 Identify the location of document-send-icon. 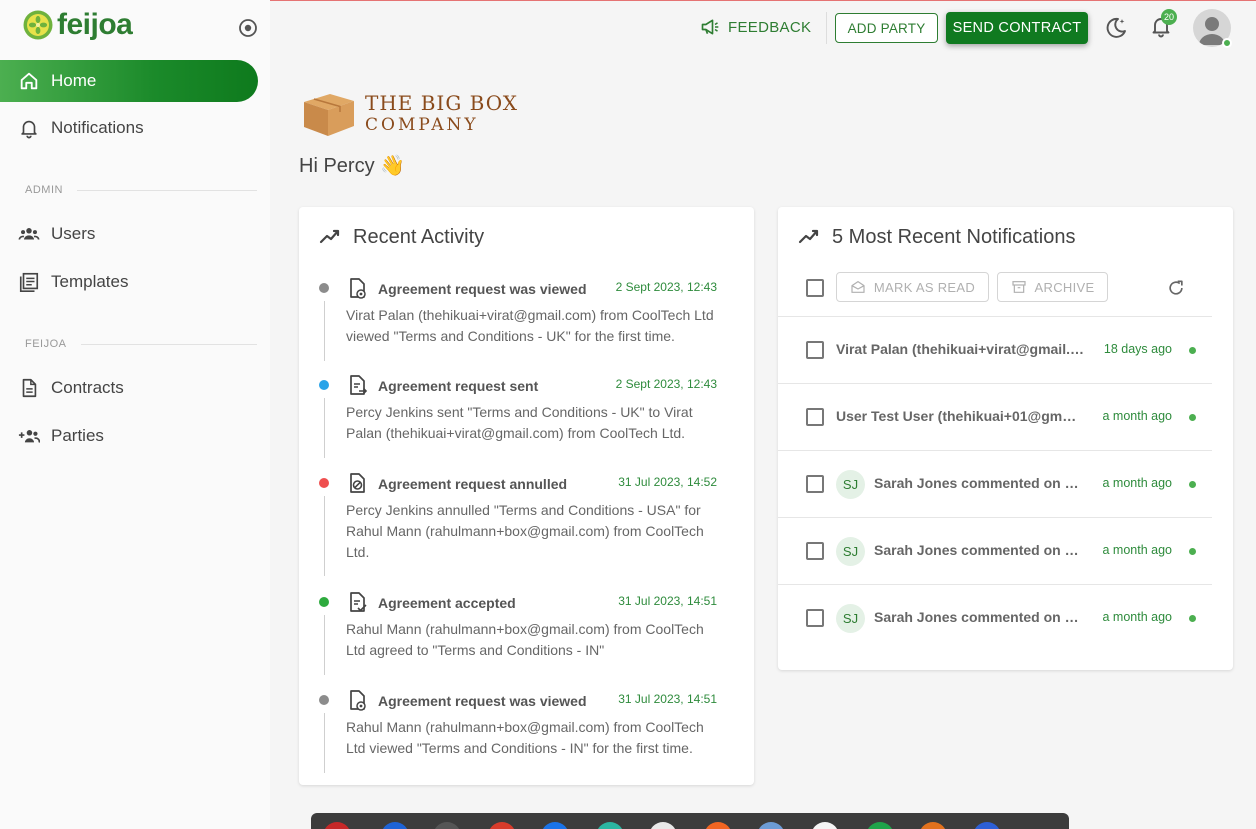
(359, 385).